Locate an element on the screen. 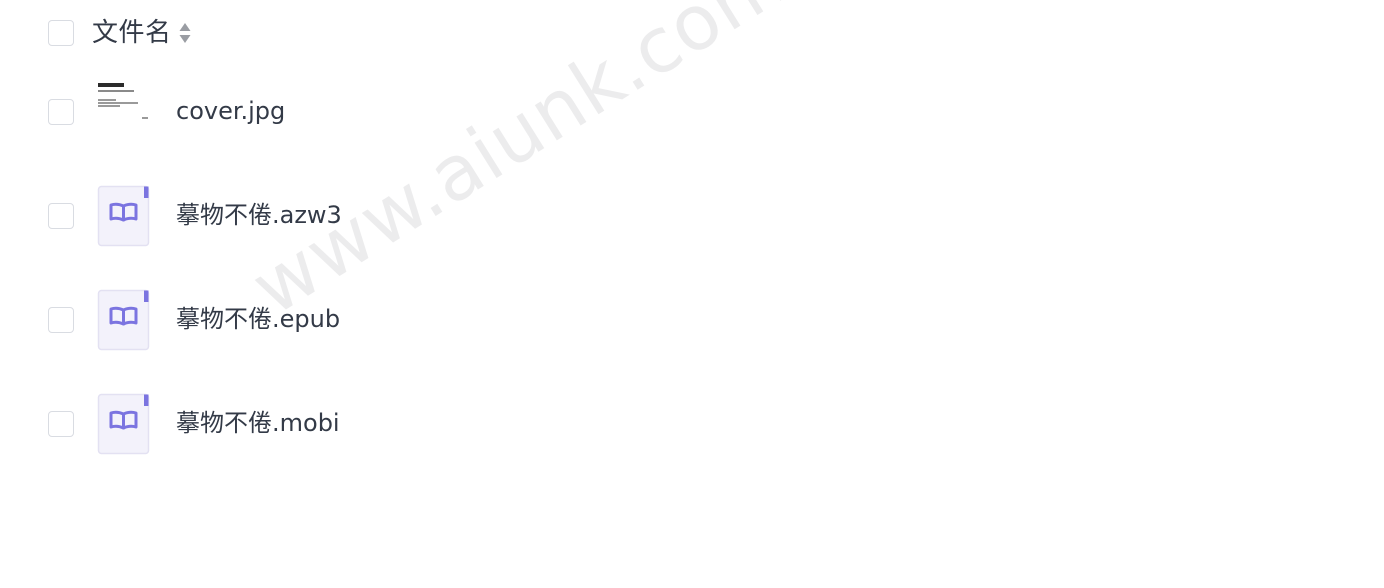  column-header-filename: 文件名 is located at coordinates (132, 33).